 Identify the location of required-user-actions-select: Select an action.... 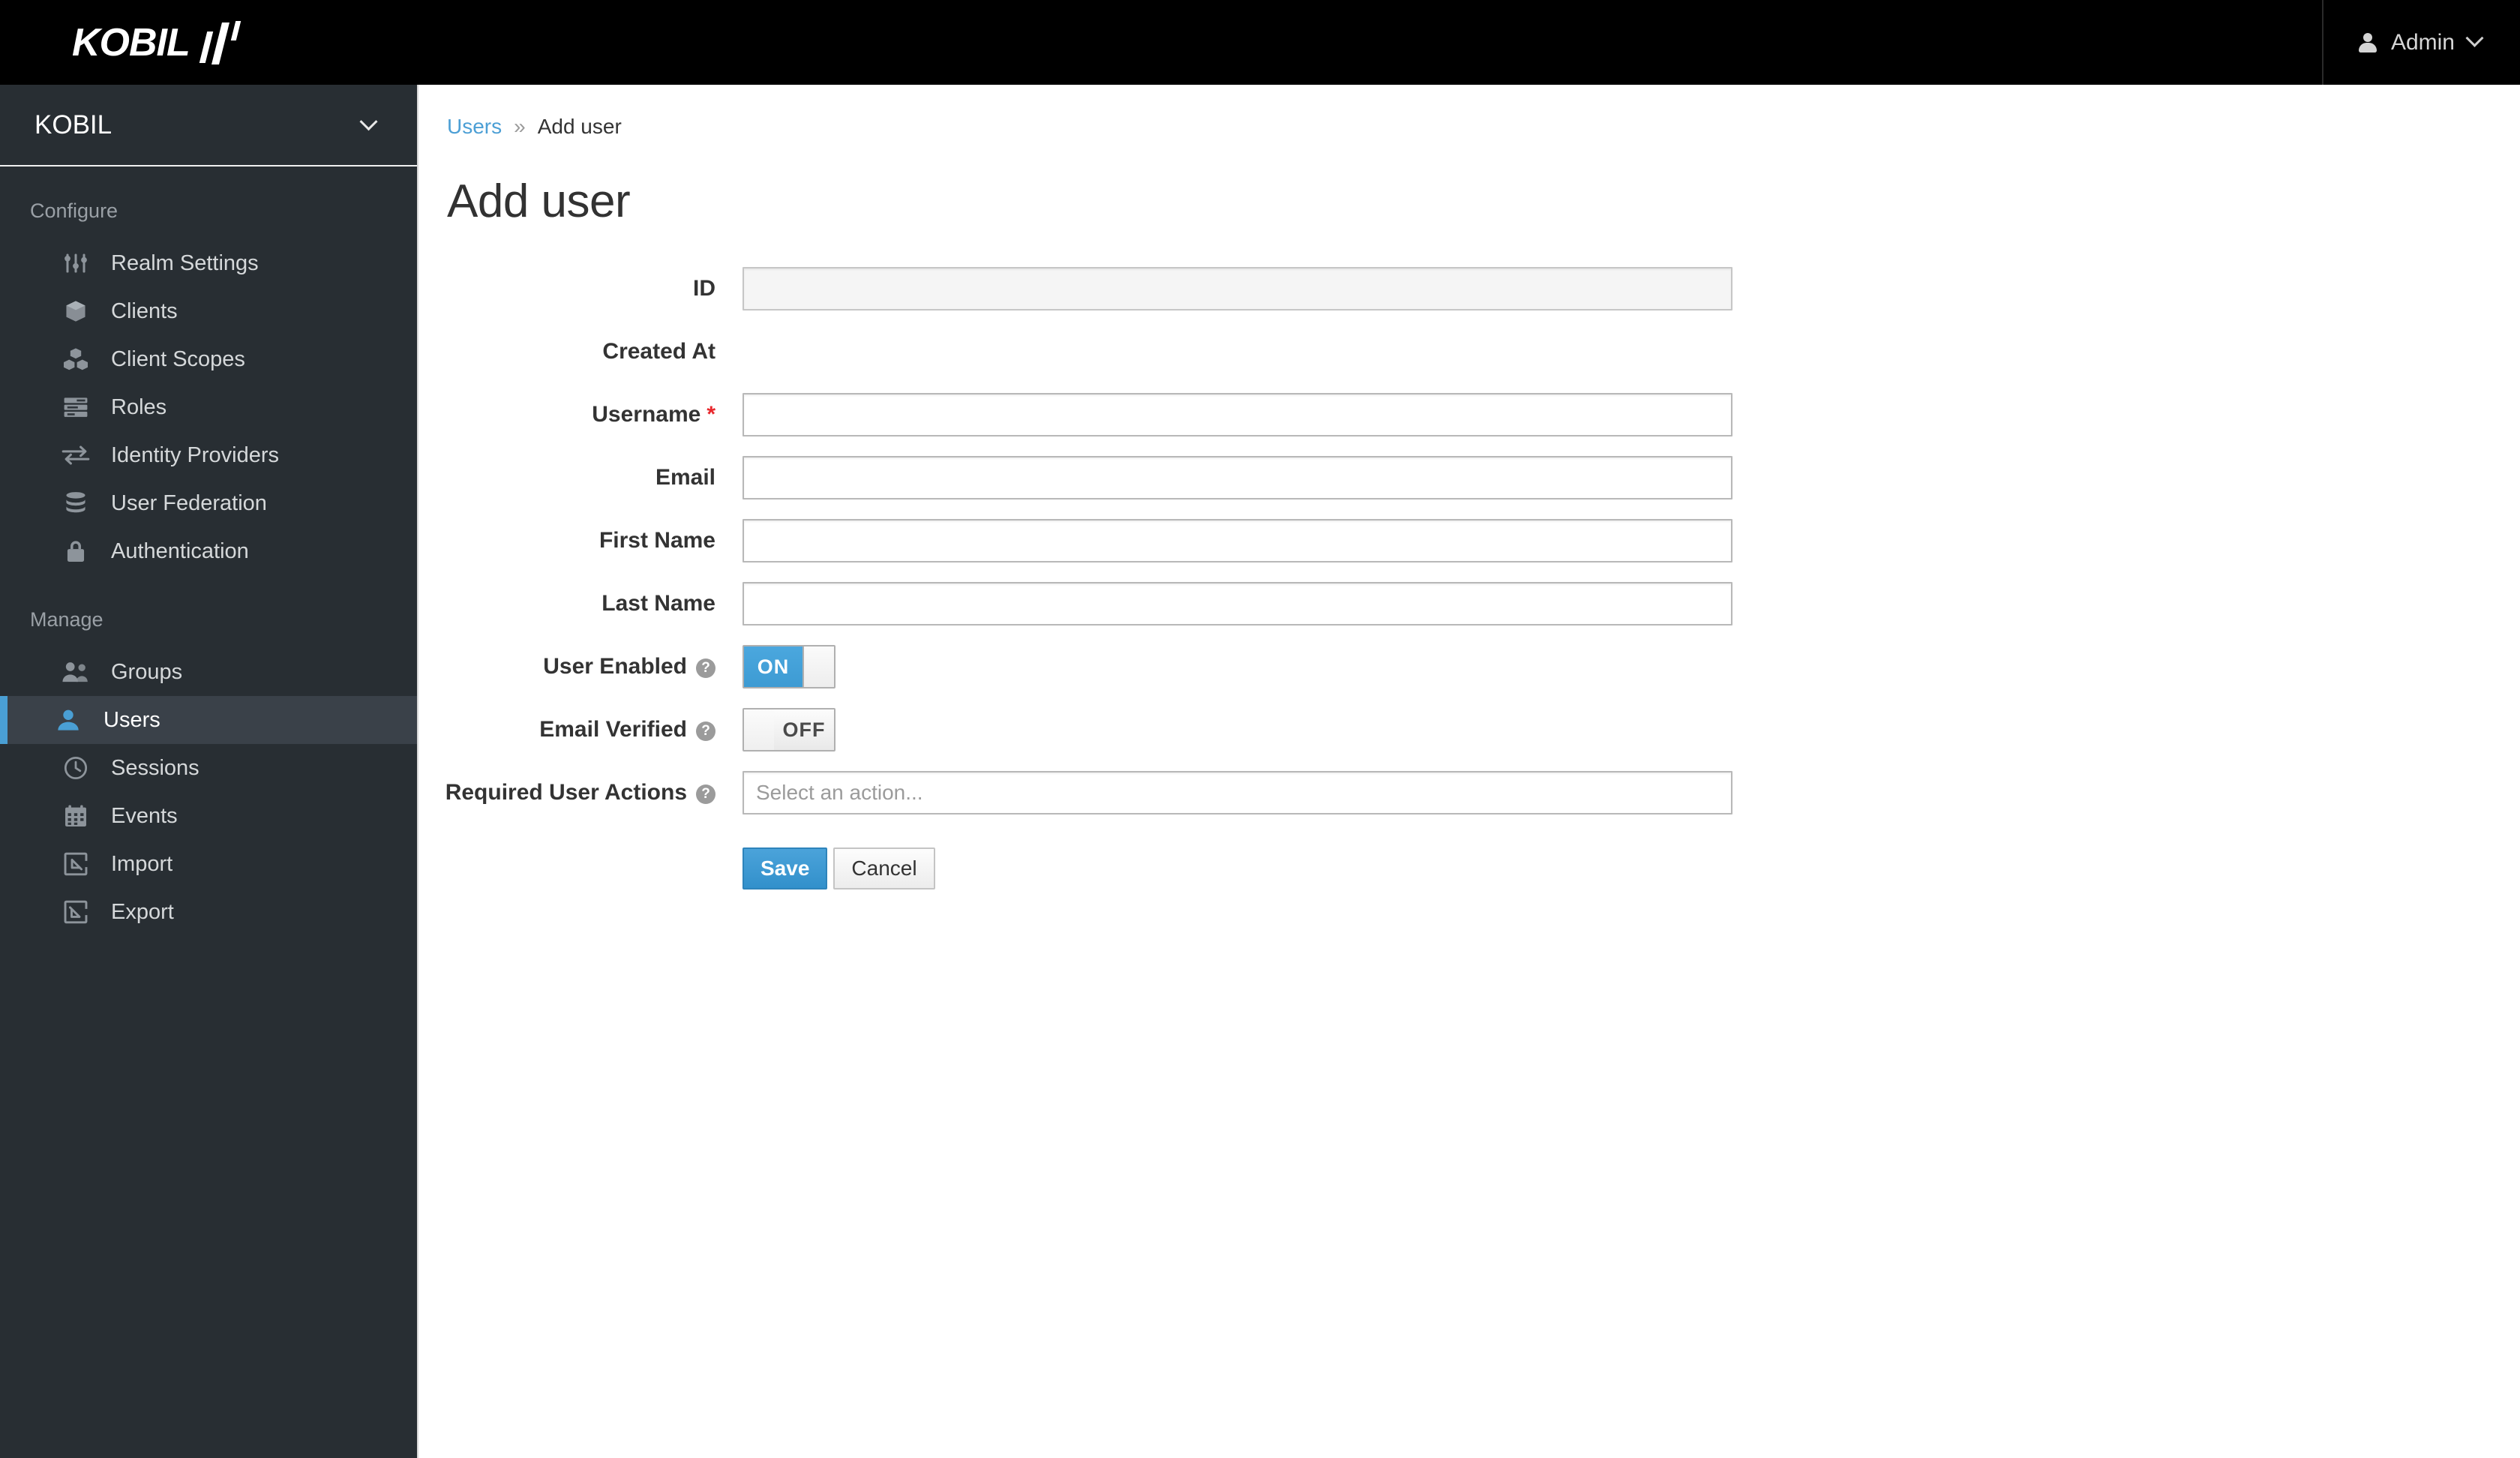
(1237, 792).